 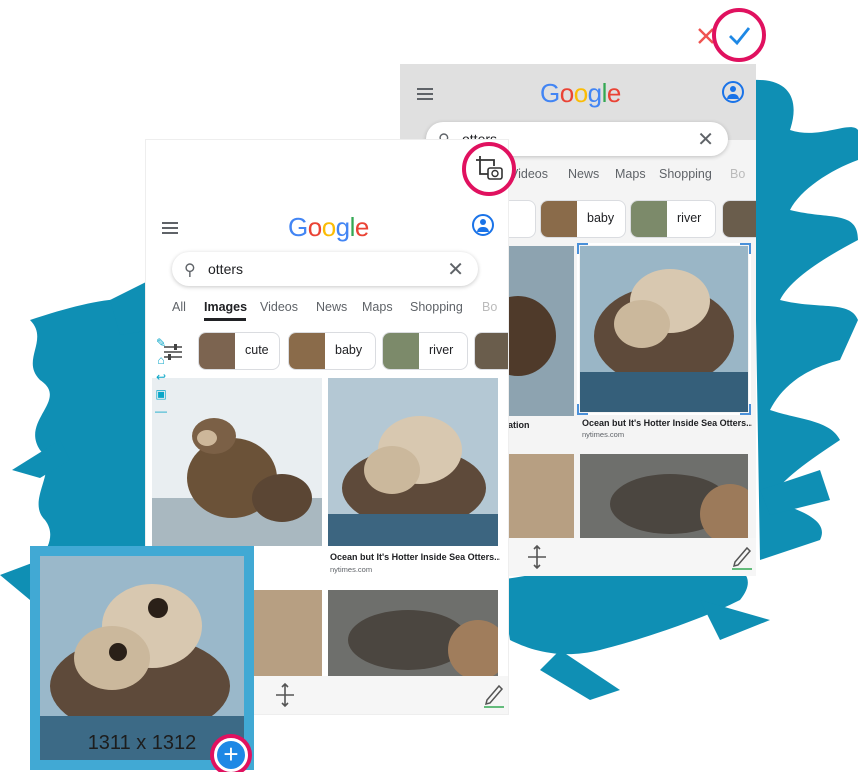 I want to click on plus-circle-icon: +, so click(x=231, y=754).